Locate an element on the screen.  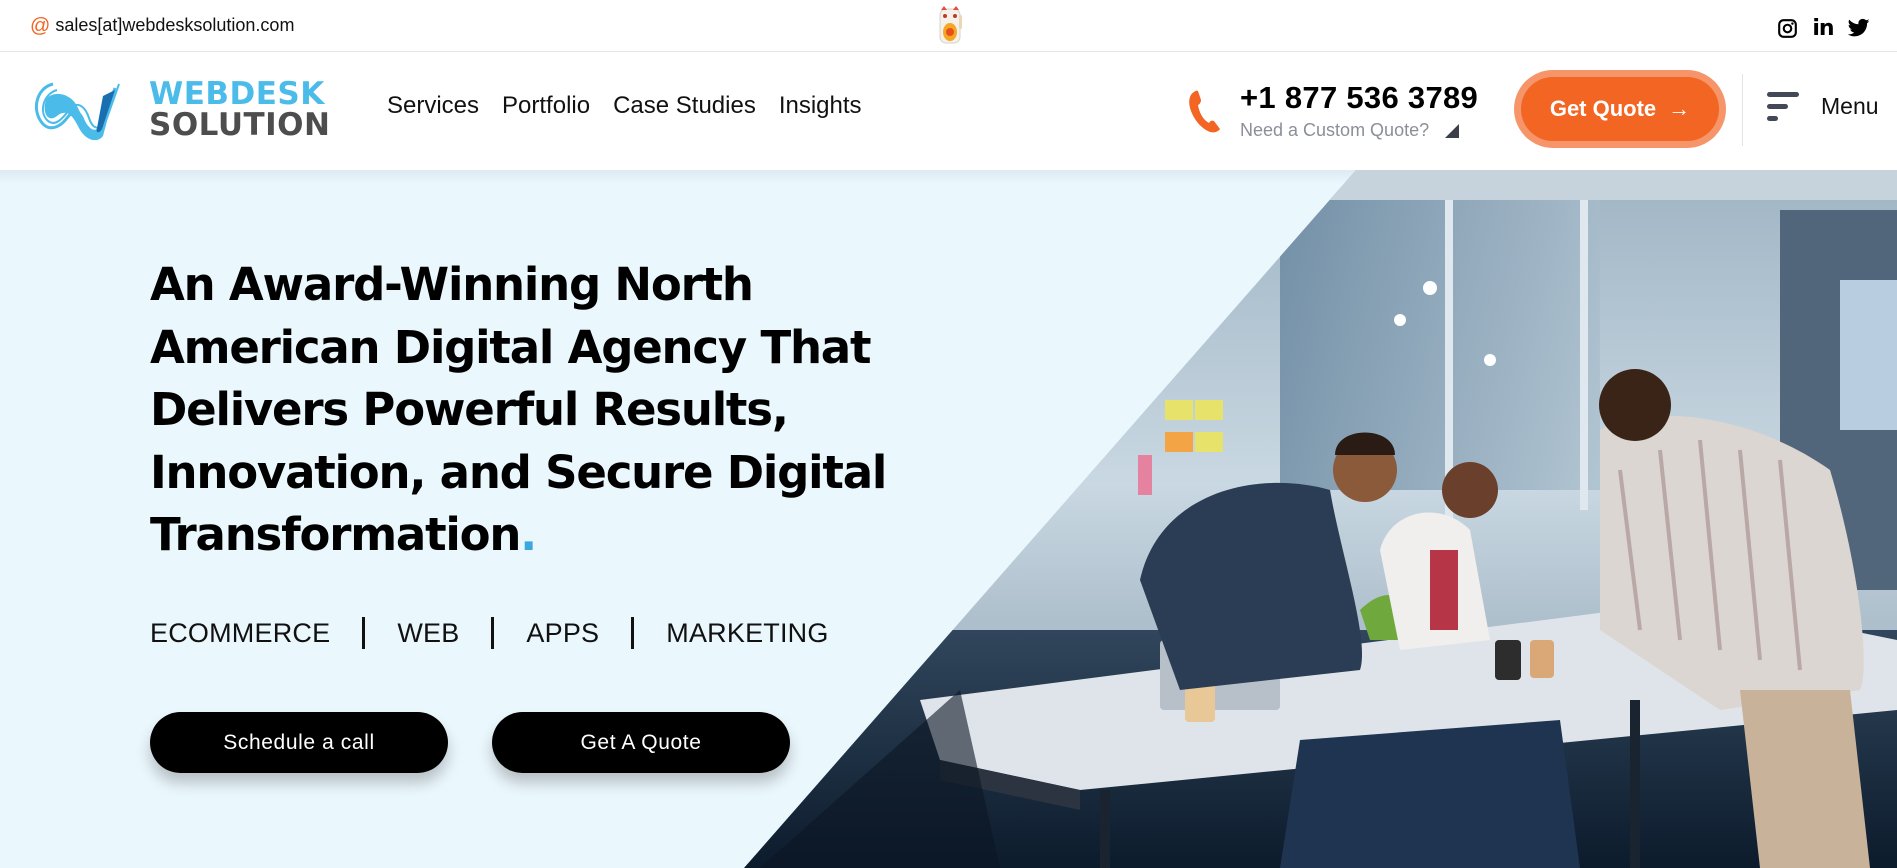
nav-divider is located at coordinates (1742, 110).